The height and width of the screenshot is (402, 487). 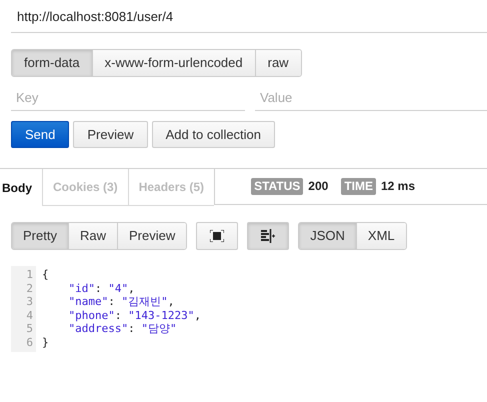 What do you see at coordinates (92, 236) in the screenshot?
I see `view-tab: Raw` at bounding box center [92, 236].